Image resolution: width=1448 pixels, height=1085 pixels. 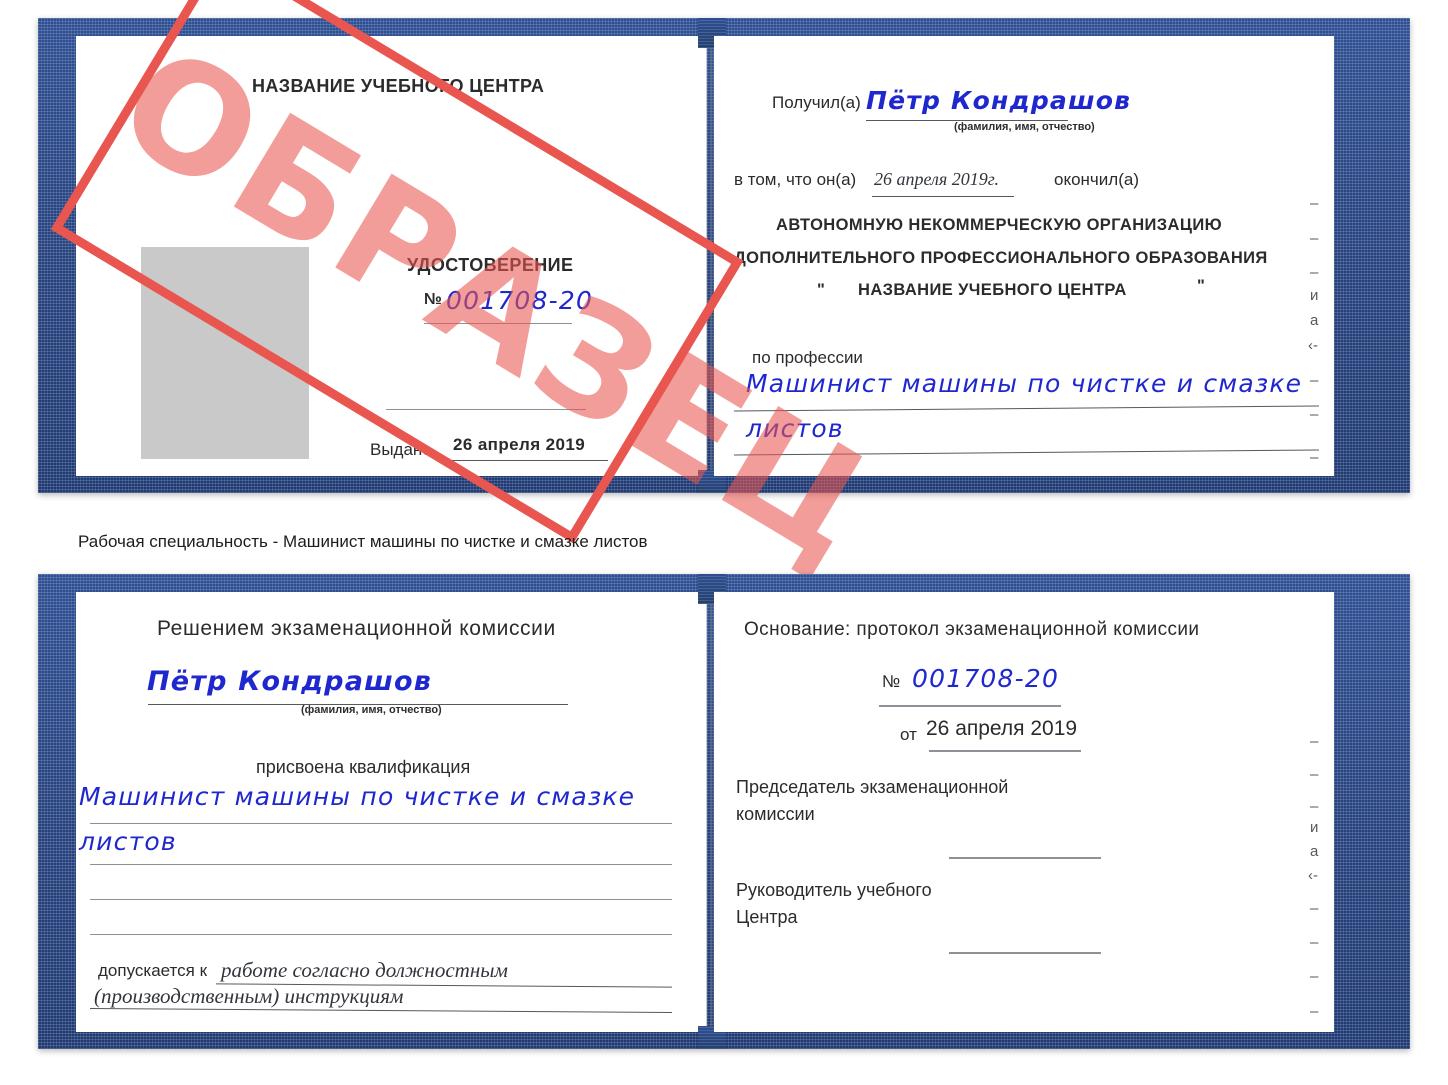 What do you see at coordinates (1025, 953) in the screenshot?
I see `cert2-head-sign-rule` at bounding box center [1025, 953].